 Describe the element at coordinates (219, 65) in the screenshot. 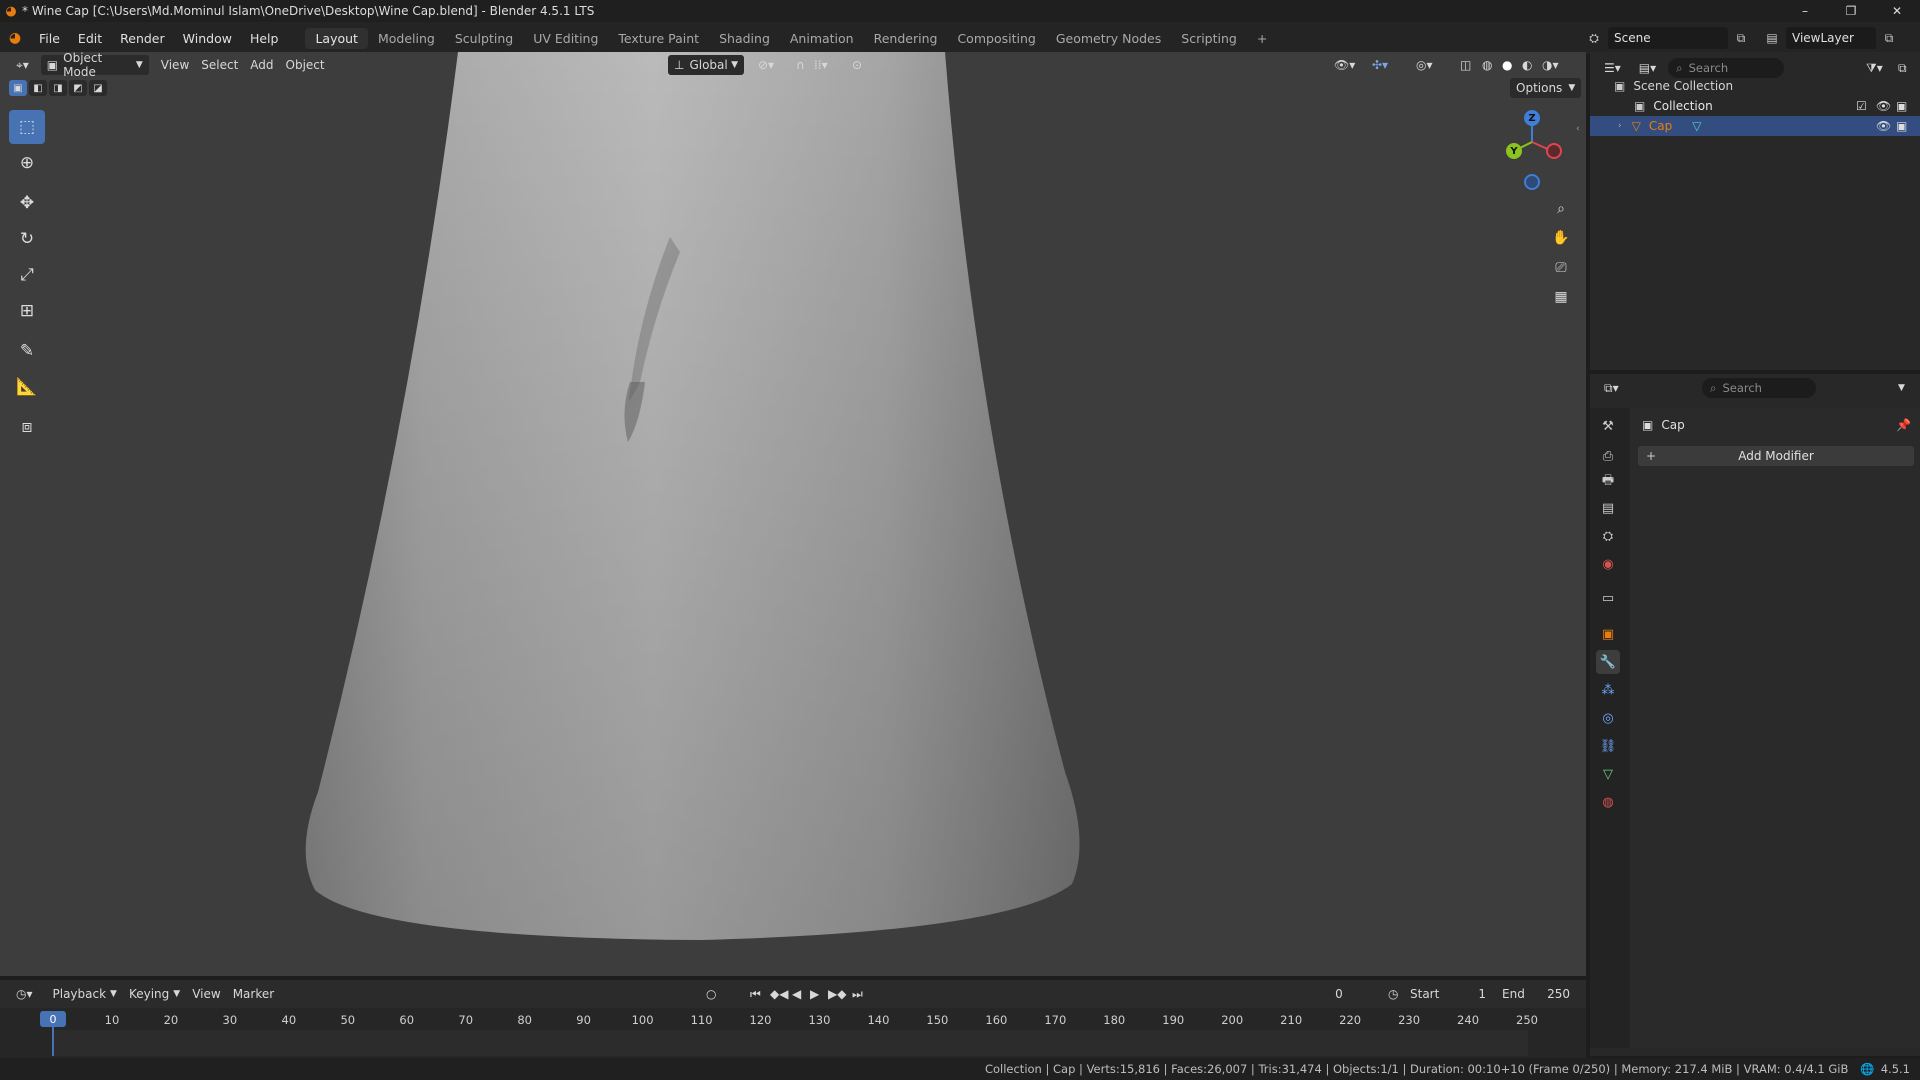

I see `menu-select: Select` at that location.